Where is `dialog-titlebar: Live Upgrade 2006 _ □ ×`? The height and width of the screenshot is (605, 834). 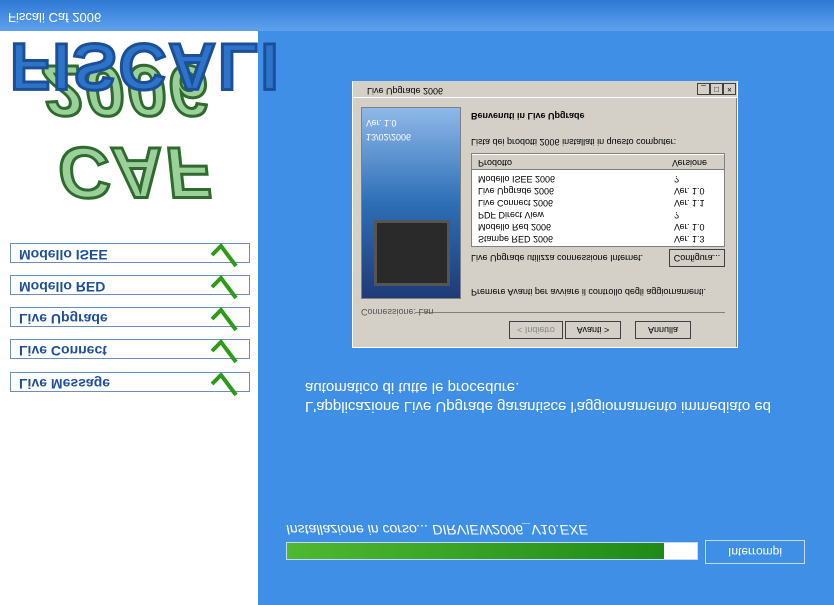 dialog-titlebar: Live Upgrade 2006 _ □ × is located at coordinates (545, 89).